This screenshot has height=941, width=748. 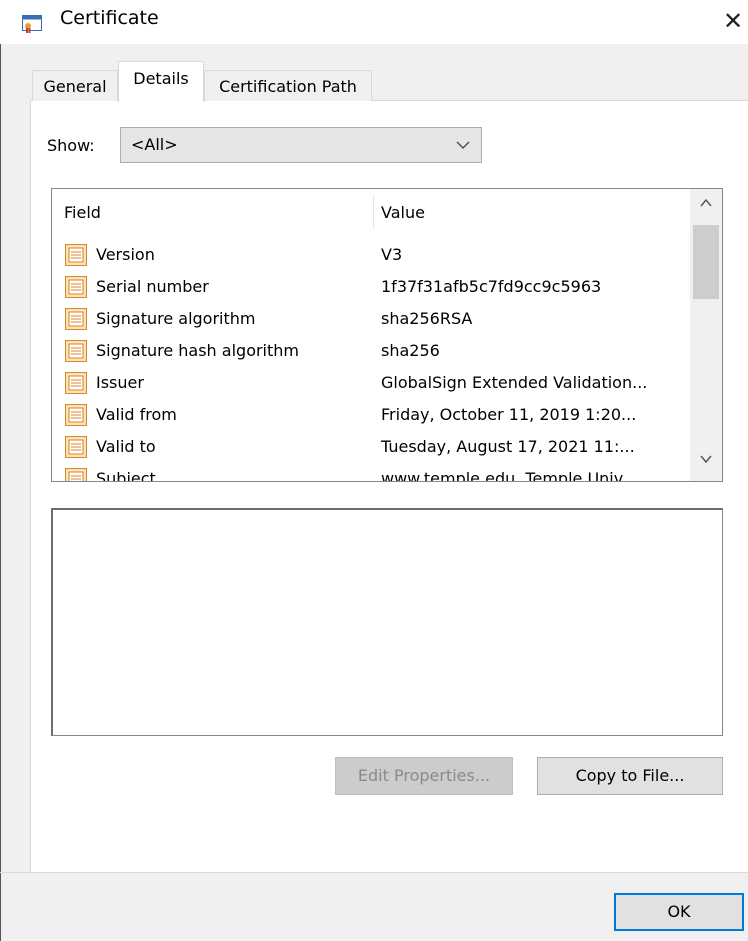 What do you see at coordinates (371, 289) in the screenshot?
I see `list-item: Serial number 1f37f31afb5c7fd9cc9c5963` at bounding box center [371, 289].